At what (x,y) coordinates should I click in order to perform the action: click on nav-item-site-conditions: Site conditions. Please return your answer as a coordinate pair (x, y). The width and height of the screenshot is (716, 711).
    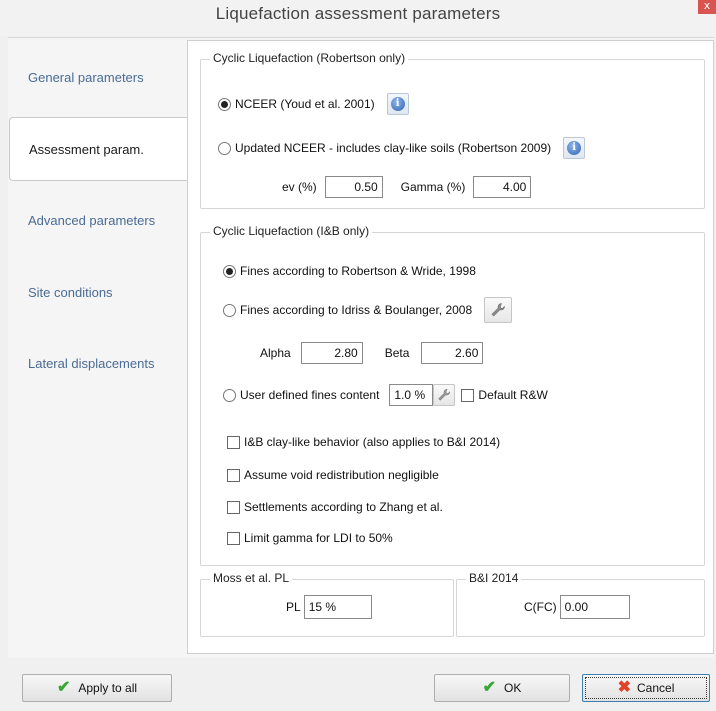
    Looking at the image, I should click on (110, 292).